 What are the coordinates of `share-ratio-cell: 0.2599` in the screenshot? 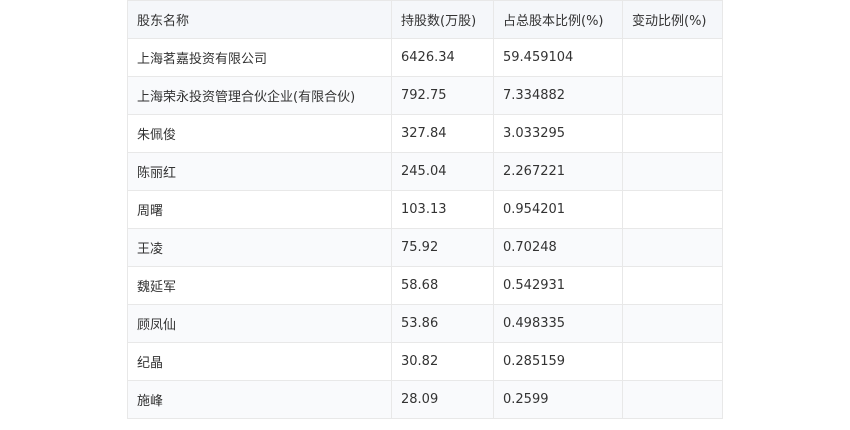 It's located at (558, 399).